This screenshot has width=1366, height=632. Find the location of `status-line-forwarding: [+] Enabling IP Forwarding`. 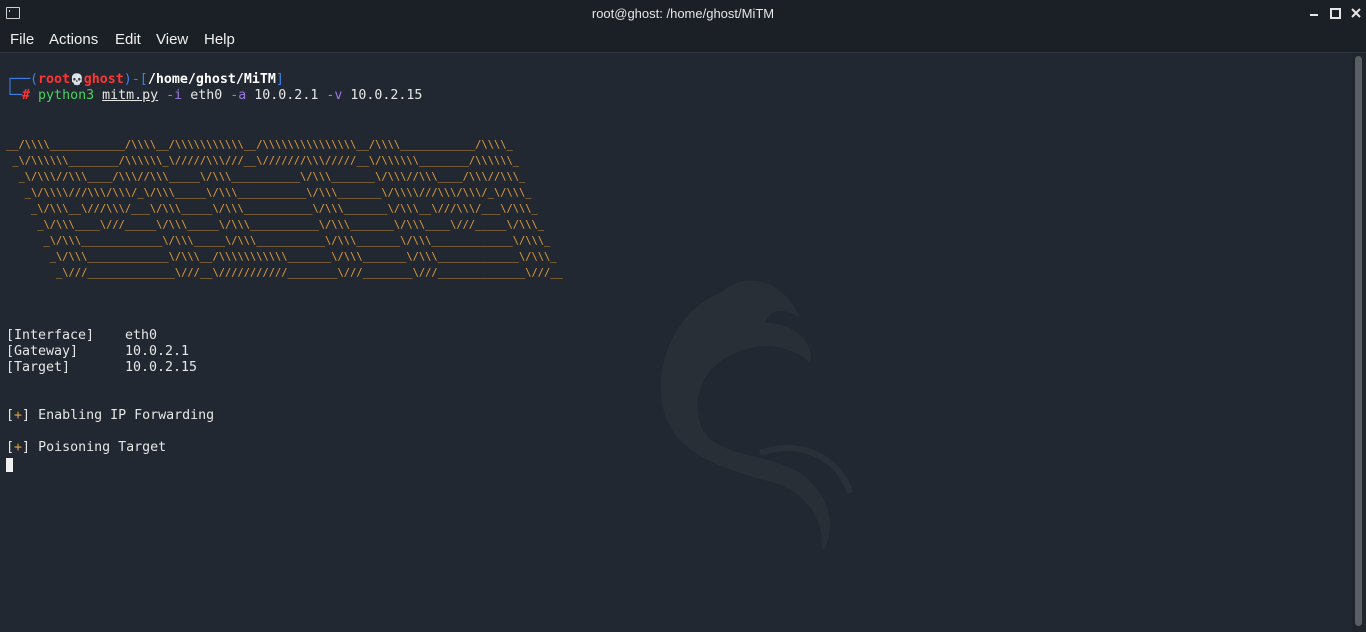

status-line-forwarding: [+] Enabling IP Forwarding is located at coordinates (110, 416).